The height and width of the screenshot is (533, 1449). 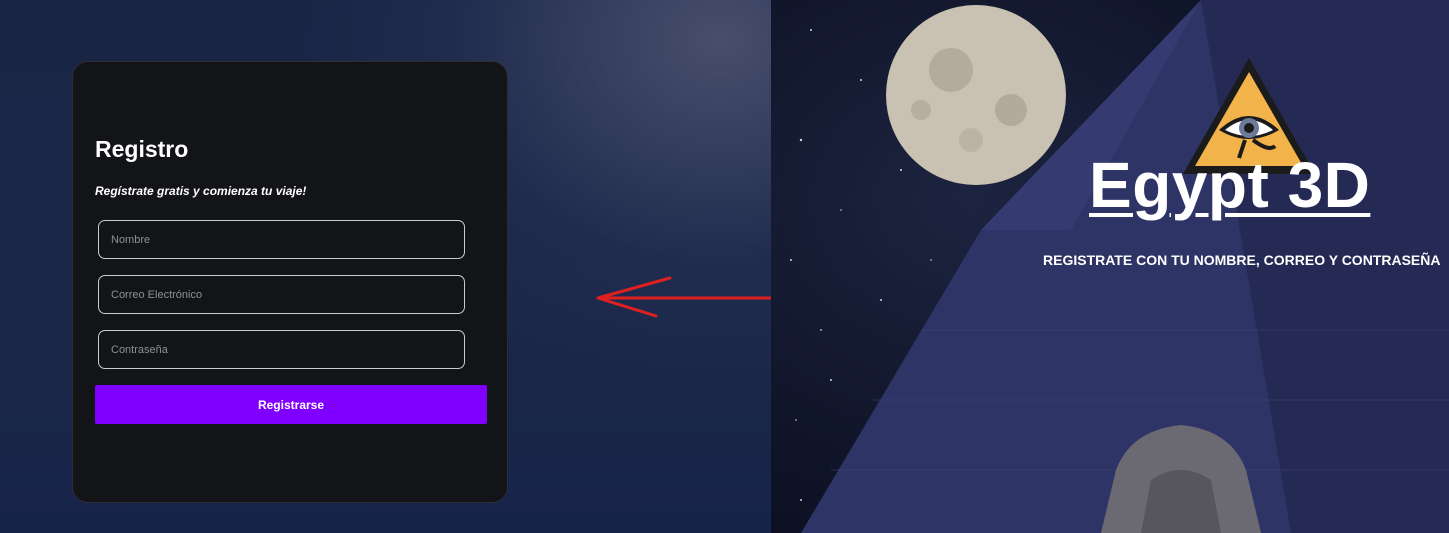 What do you see at coordinates (201, 191) in the screenshot?
I see `form-subtitle: Regístrate gratis y comienza tu viaje!` at bounding box center [201, 191].